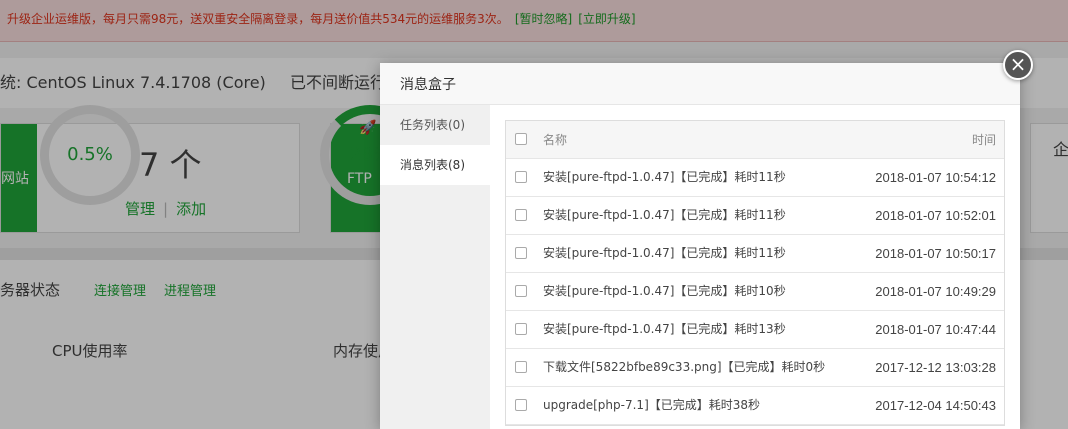 The image size is (1068, 429). What do you see at coordinates (555, 140) in the screenshot?
I see `column-name-header: 名称` at bounding box center [555, 140].